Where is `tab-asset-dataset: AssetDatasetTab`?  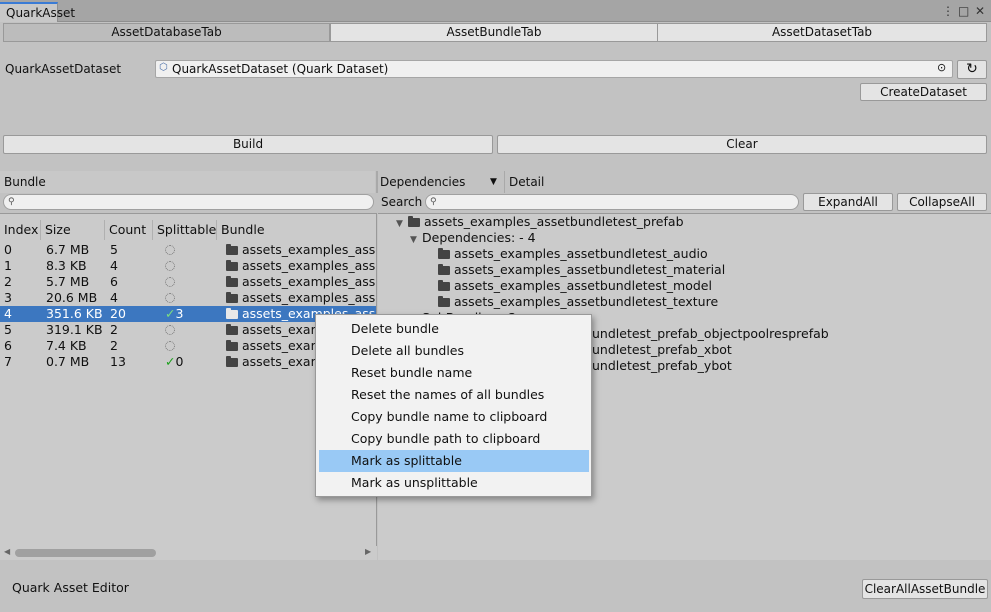
tab-asset-dataset: AssetDatasetTab is located at coordinates (822, 32).